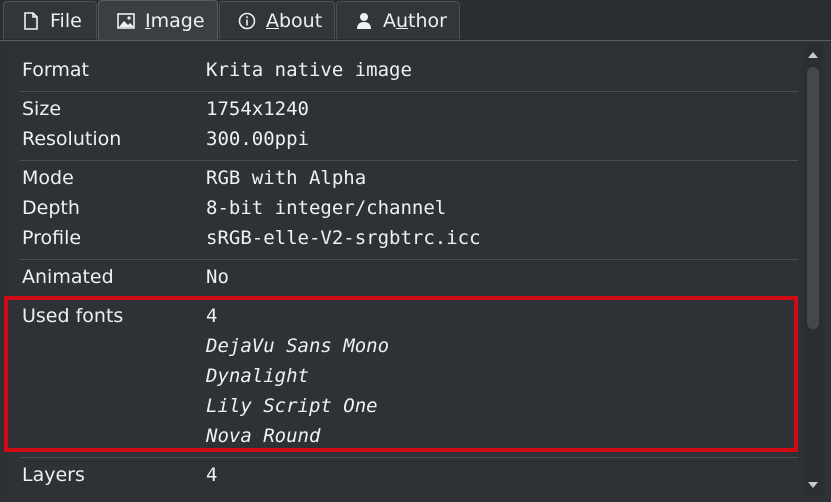 The image size is (831, 502). I want to click on layers-label: Layers, so click(53, 475).